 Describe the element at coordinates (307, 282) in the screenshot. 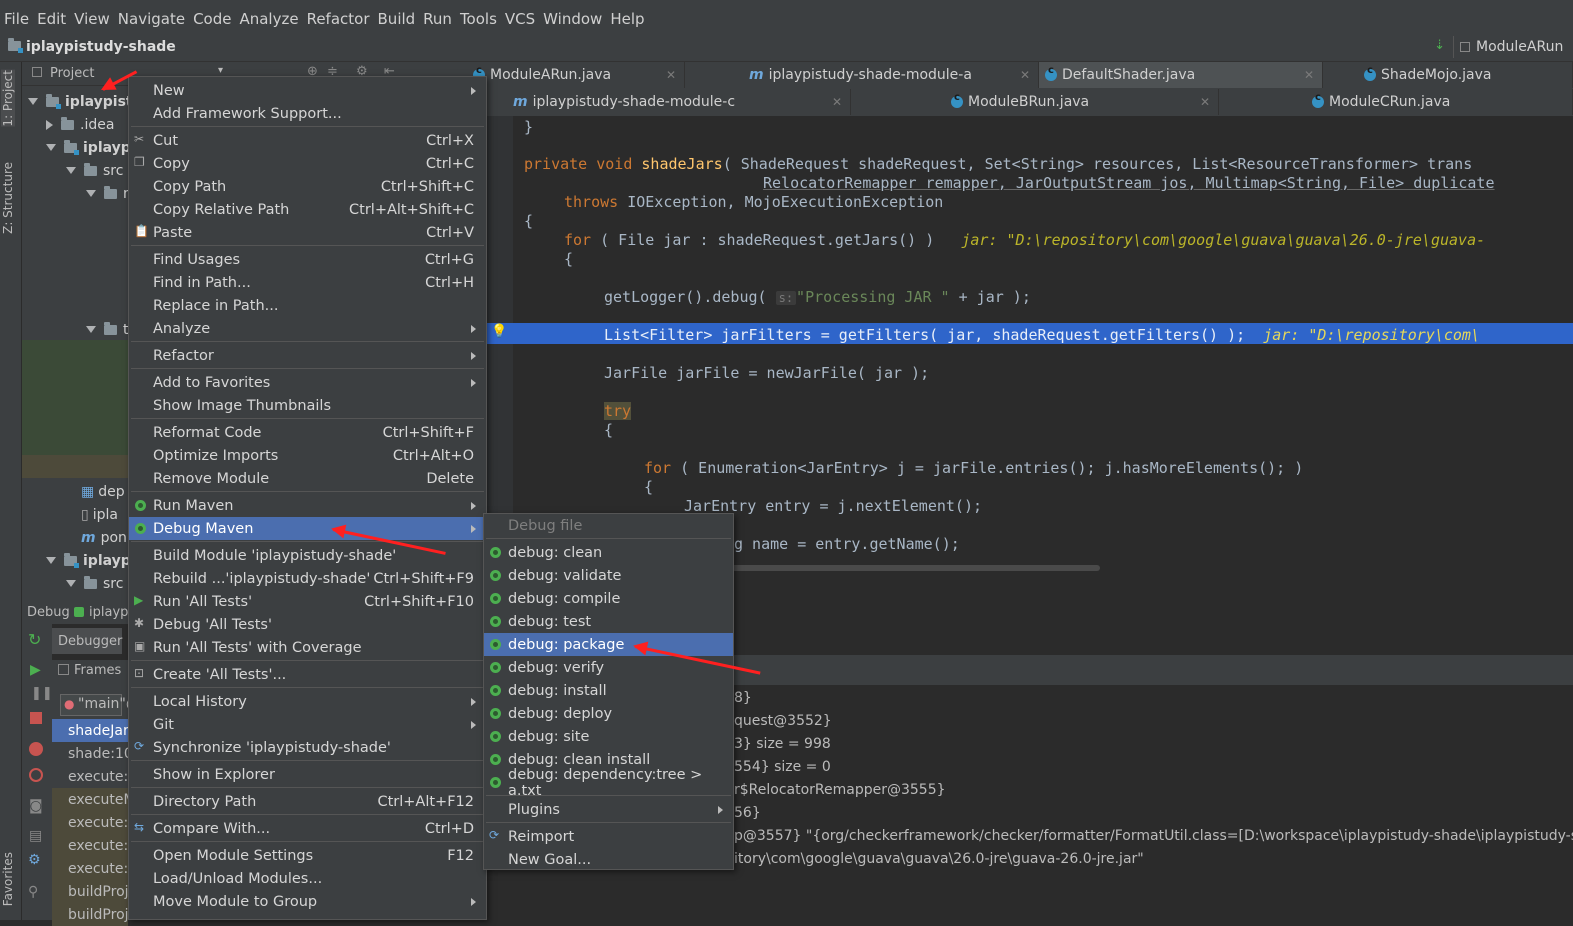

I see `menu-item-find-in-path: Find in Path... Ctrl+H` at that location.